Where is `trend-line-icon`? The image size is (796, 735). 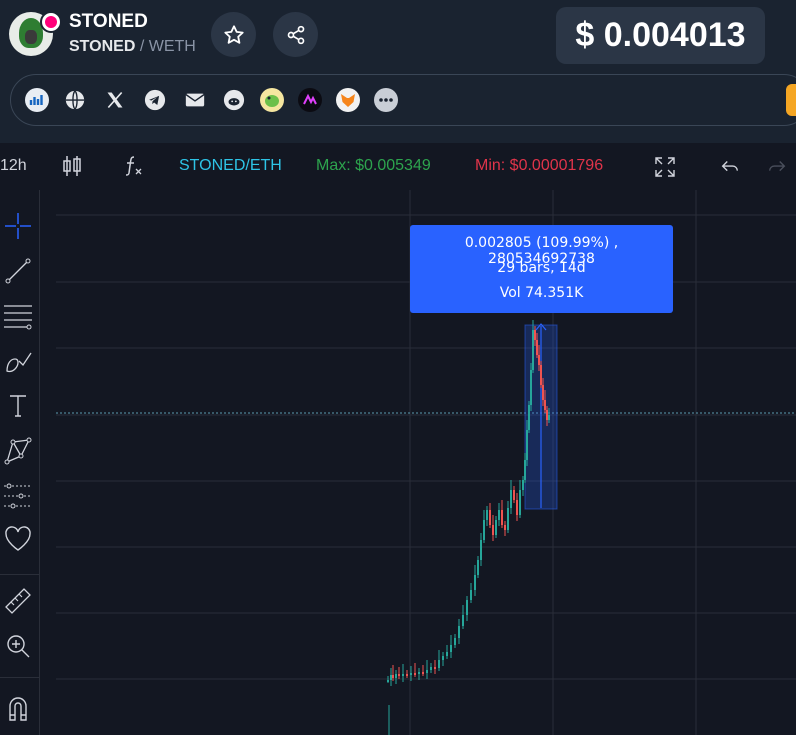 trend-line-icon is located at coordinates (18, 271).